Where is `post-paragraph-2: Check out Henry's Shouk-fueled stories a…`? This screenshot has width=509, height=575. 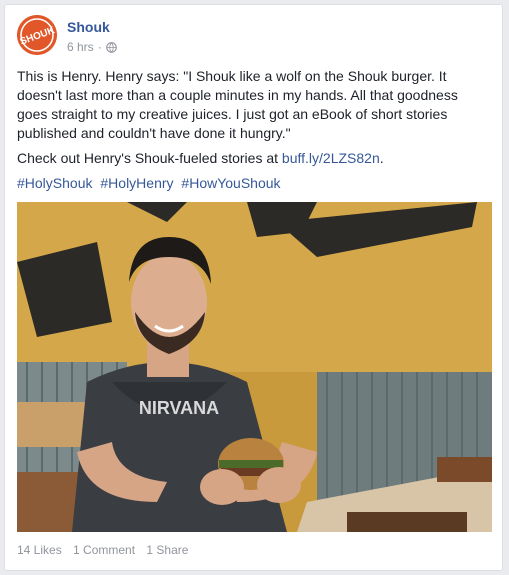
post-paragraph-2: Check out Henry's Shouk-fueled stories a… is located at coordinates (254, 158).